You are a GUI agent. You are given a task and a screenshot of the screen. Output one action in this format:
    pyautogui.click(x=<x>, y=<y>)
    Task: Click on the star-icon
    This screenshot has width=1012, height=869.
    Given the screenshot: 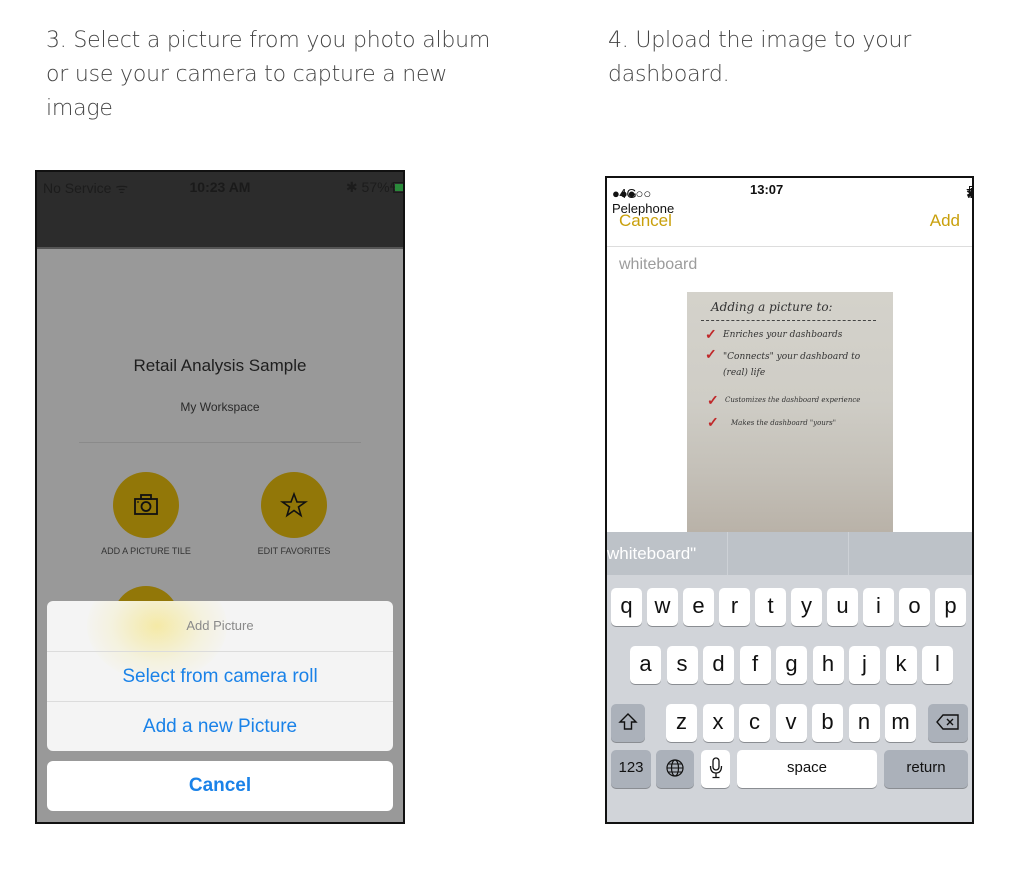 What is the action you would take?
    pyautogui.click(x=294, y=504)
    